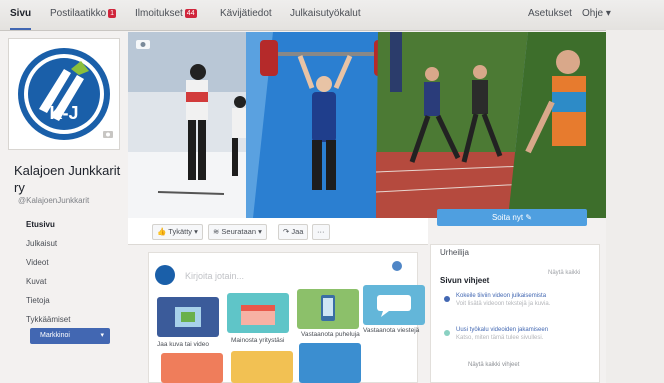 The width and height of the screenshot is (664, 383). I want to click on photo-icon, so click(188, 317).